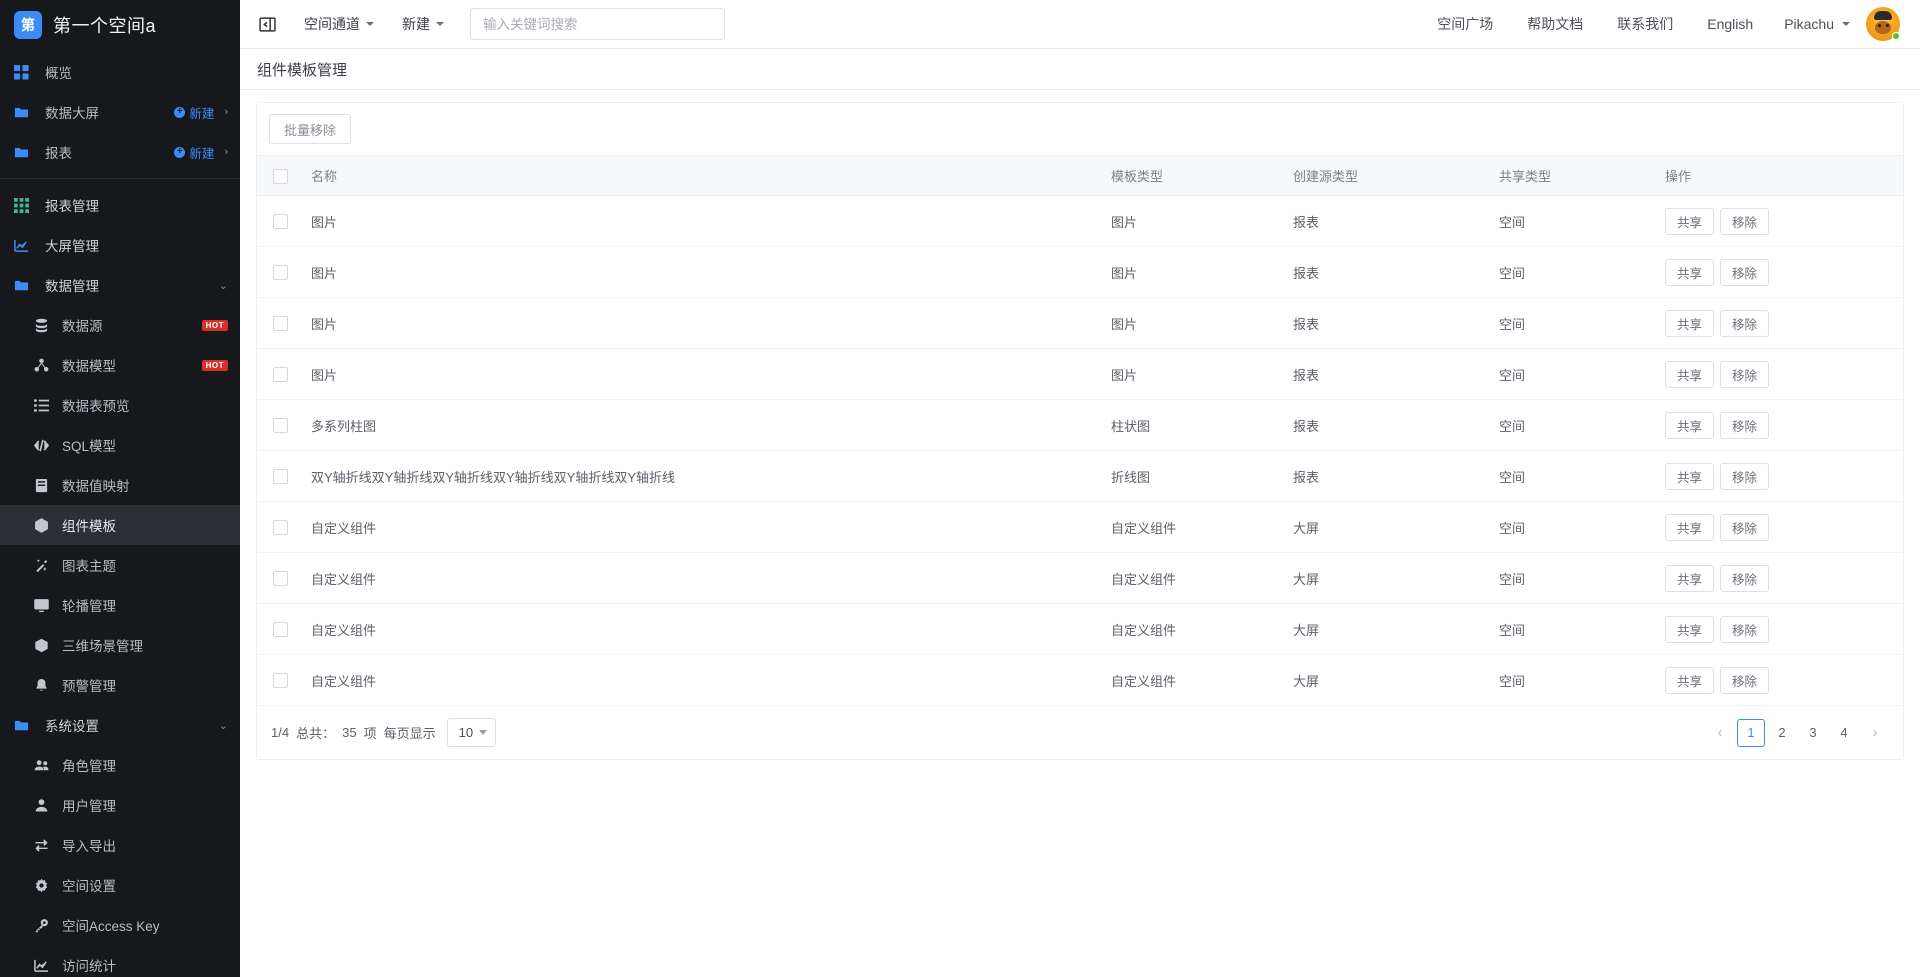  I want to click on sidebar-top-group: 概览 数据大屏 + 新建 › 报表 + 新建 ›, so click(120, 114).